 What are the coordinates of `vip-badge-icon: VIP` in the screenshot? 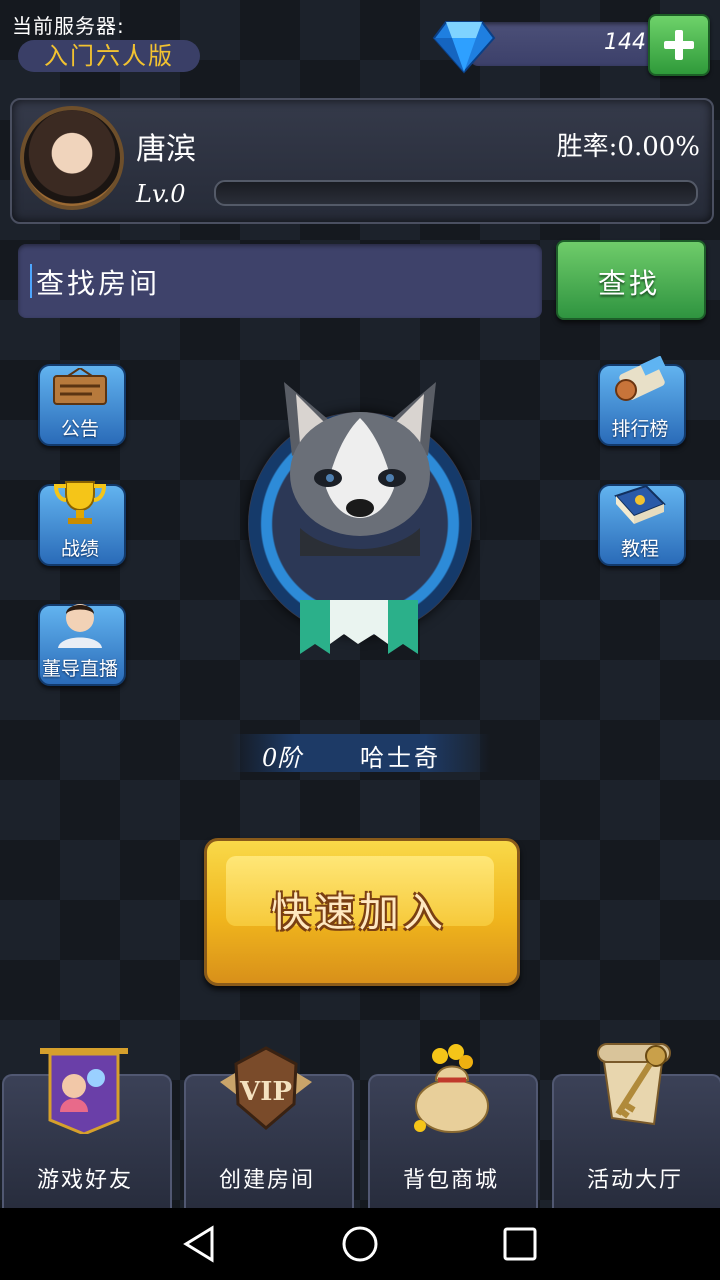 It's located at (266, 1088).